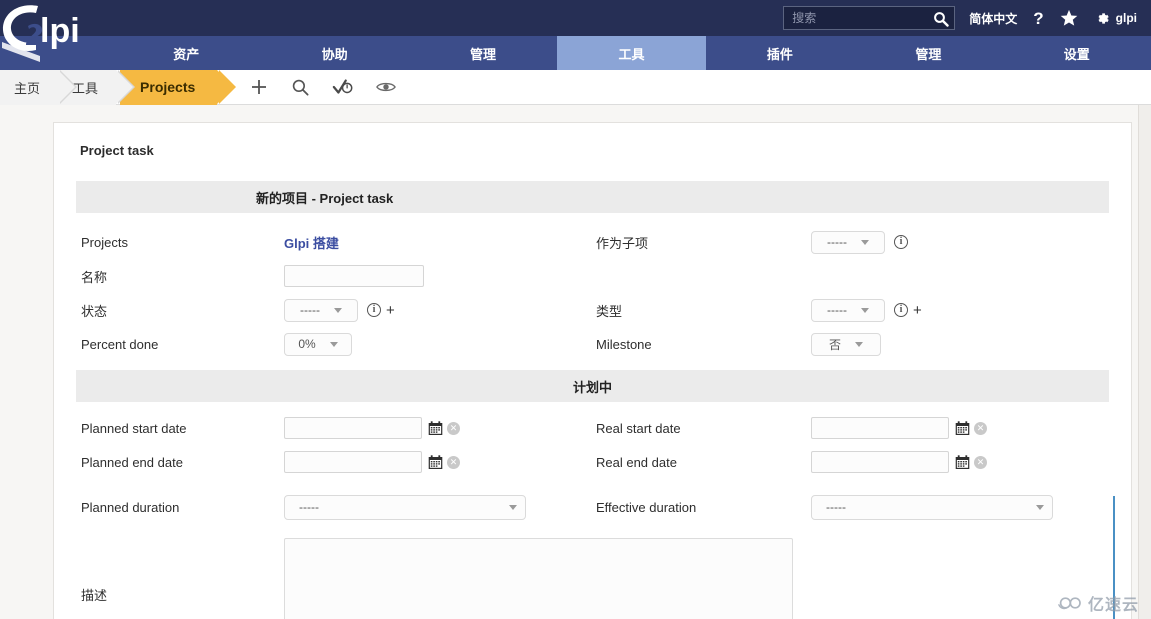  I want to click on info-icon-child-of: i, so click(901, 242).